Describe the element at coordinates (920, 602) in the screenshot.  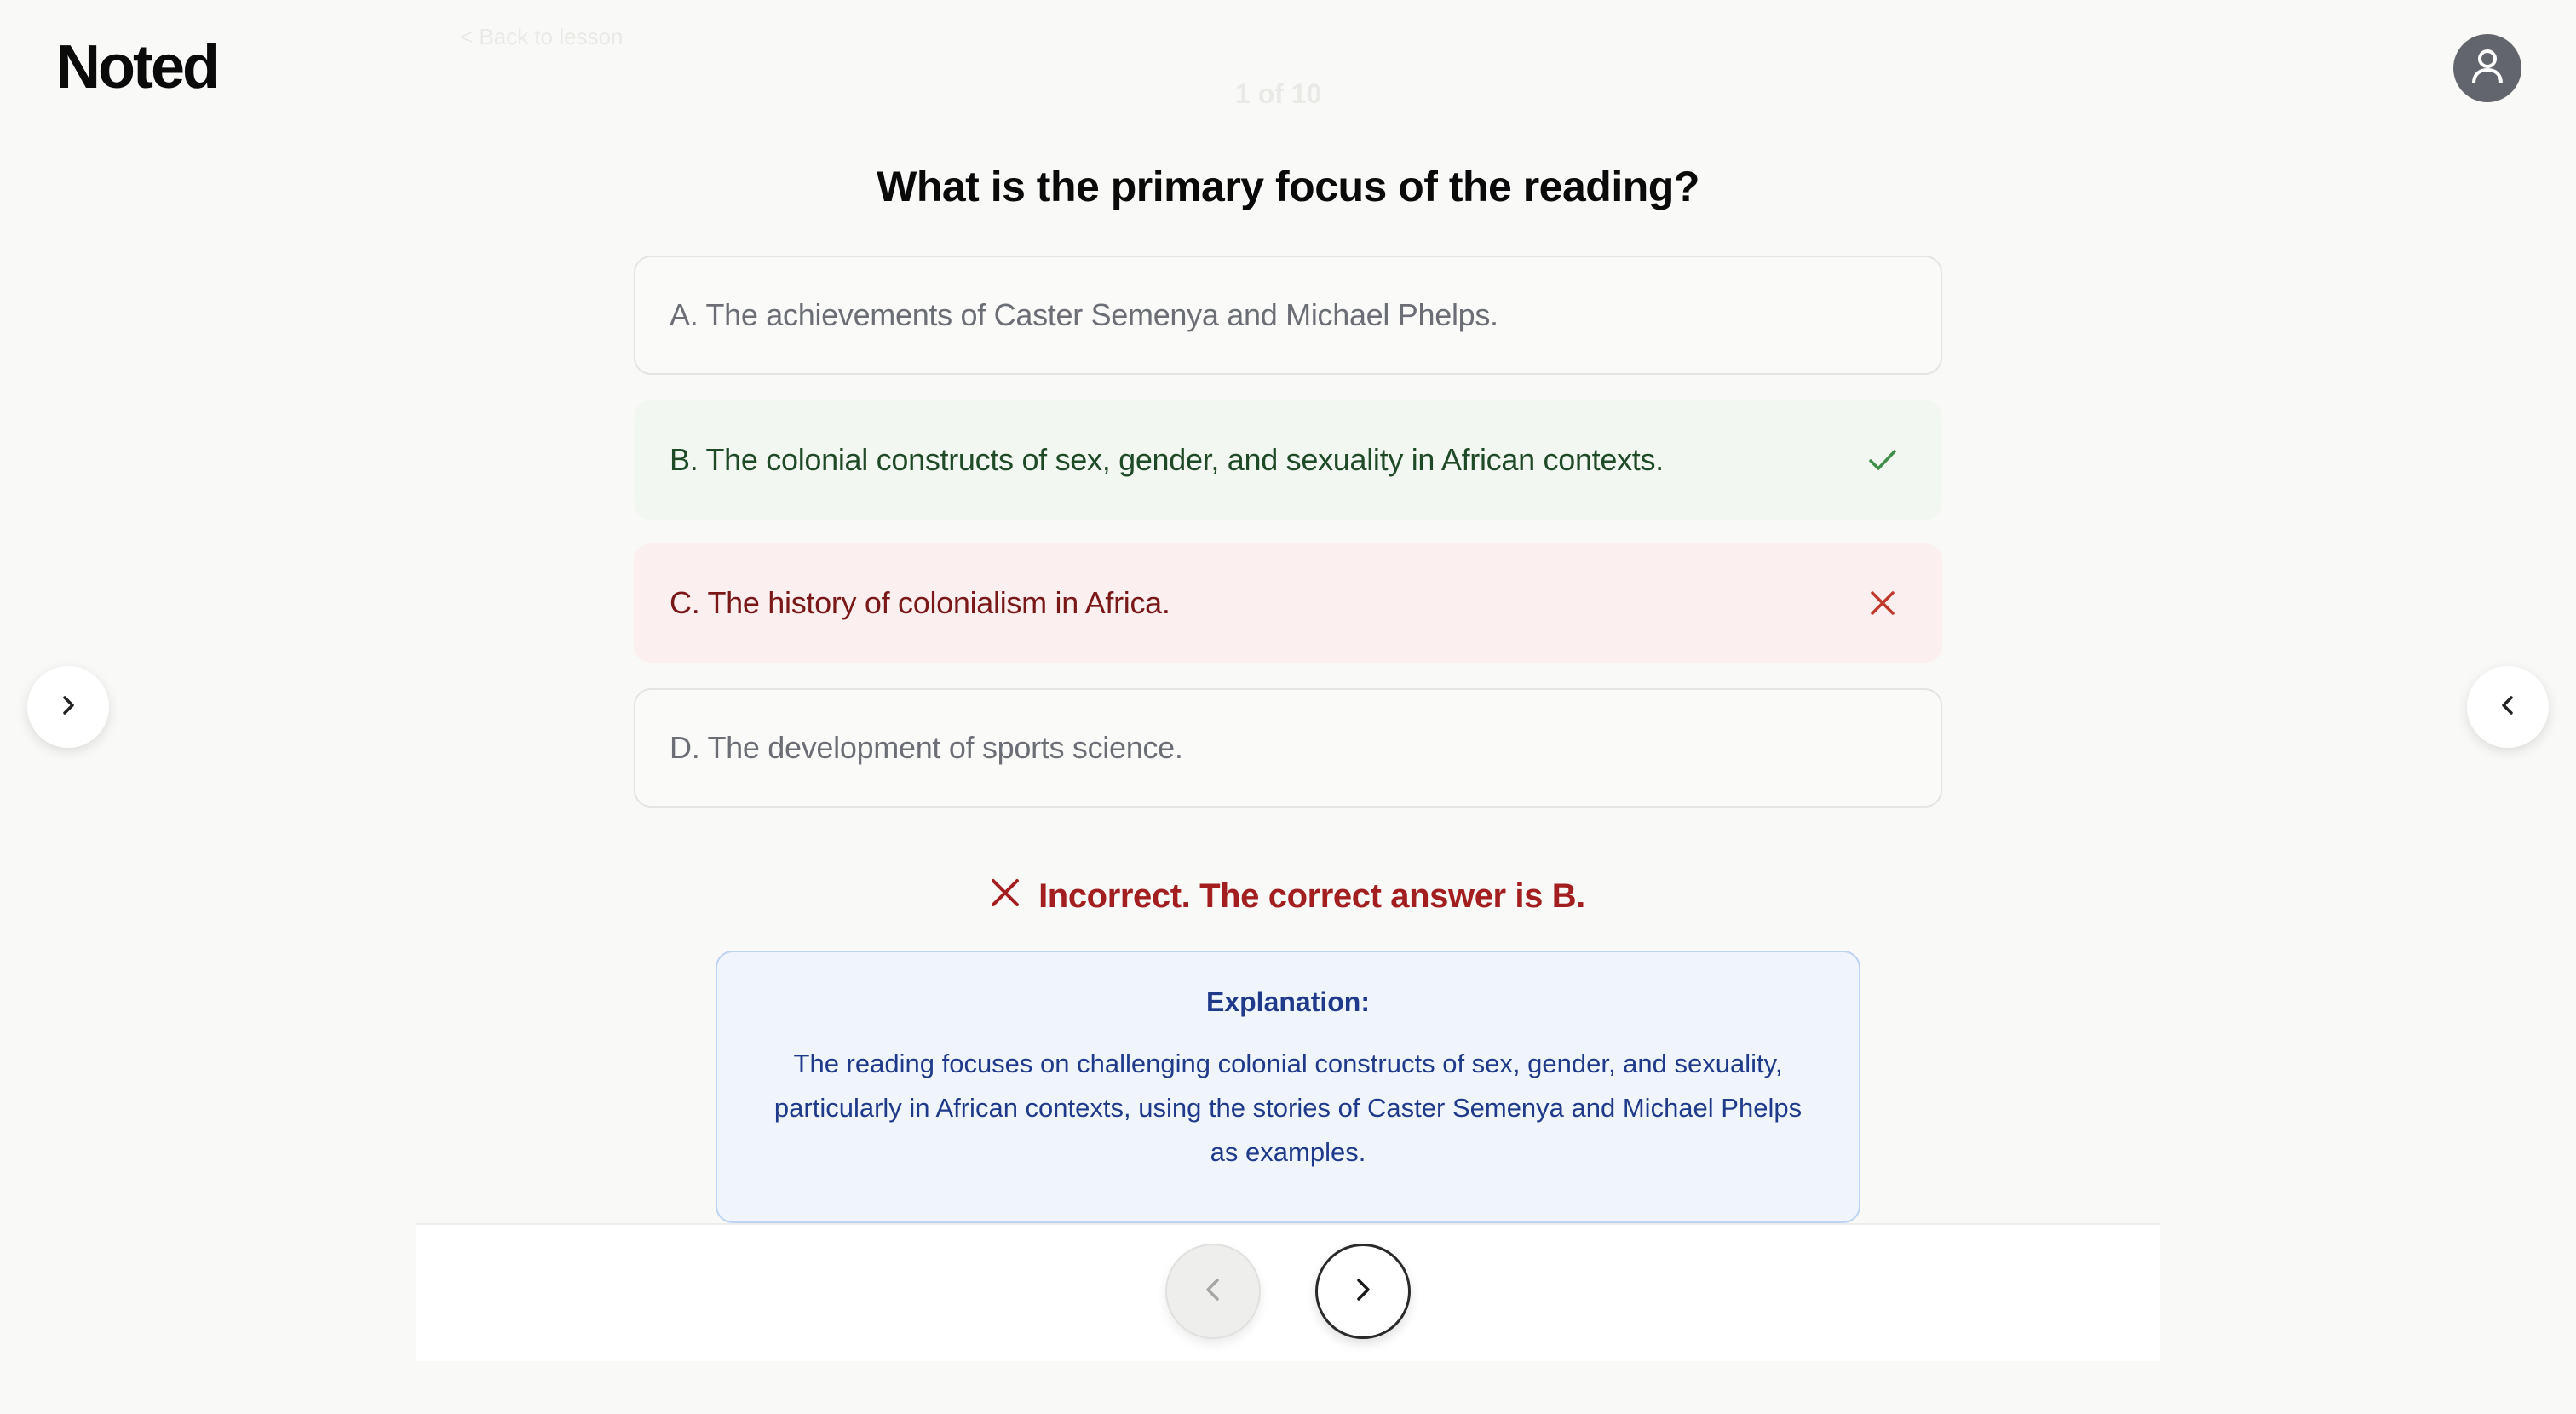
I see `option-label: C. The history of colonialism in Africa.` at that location.